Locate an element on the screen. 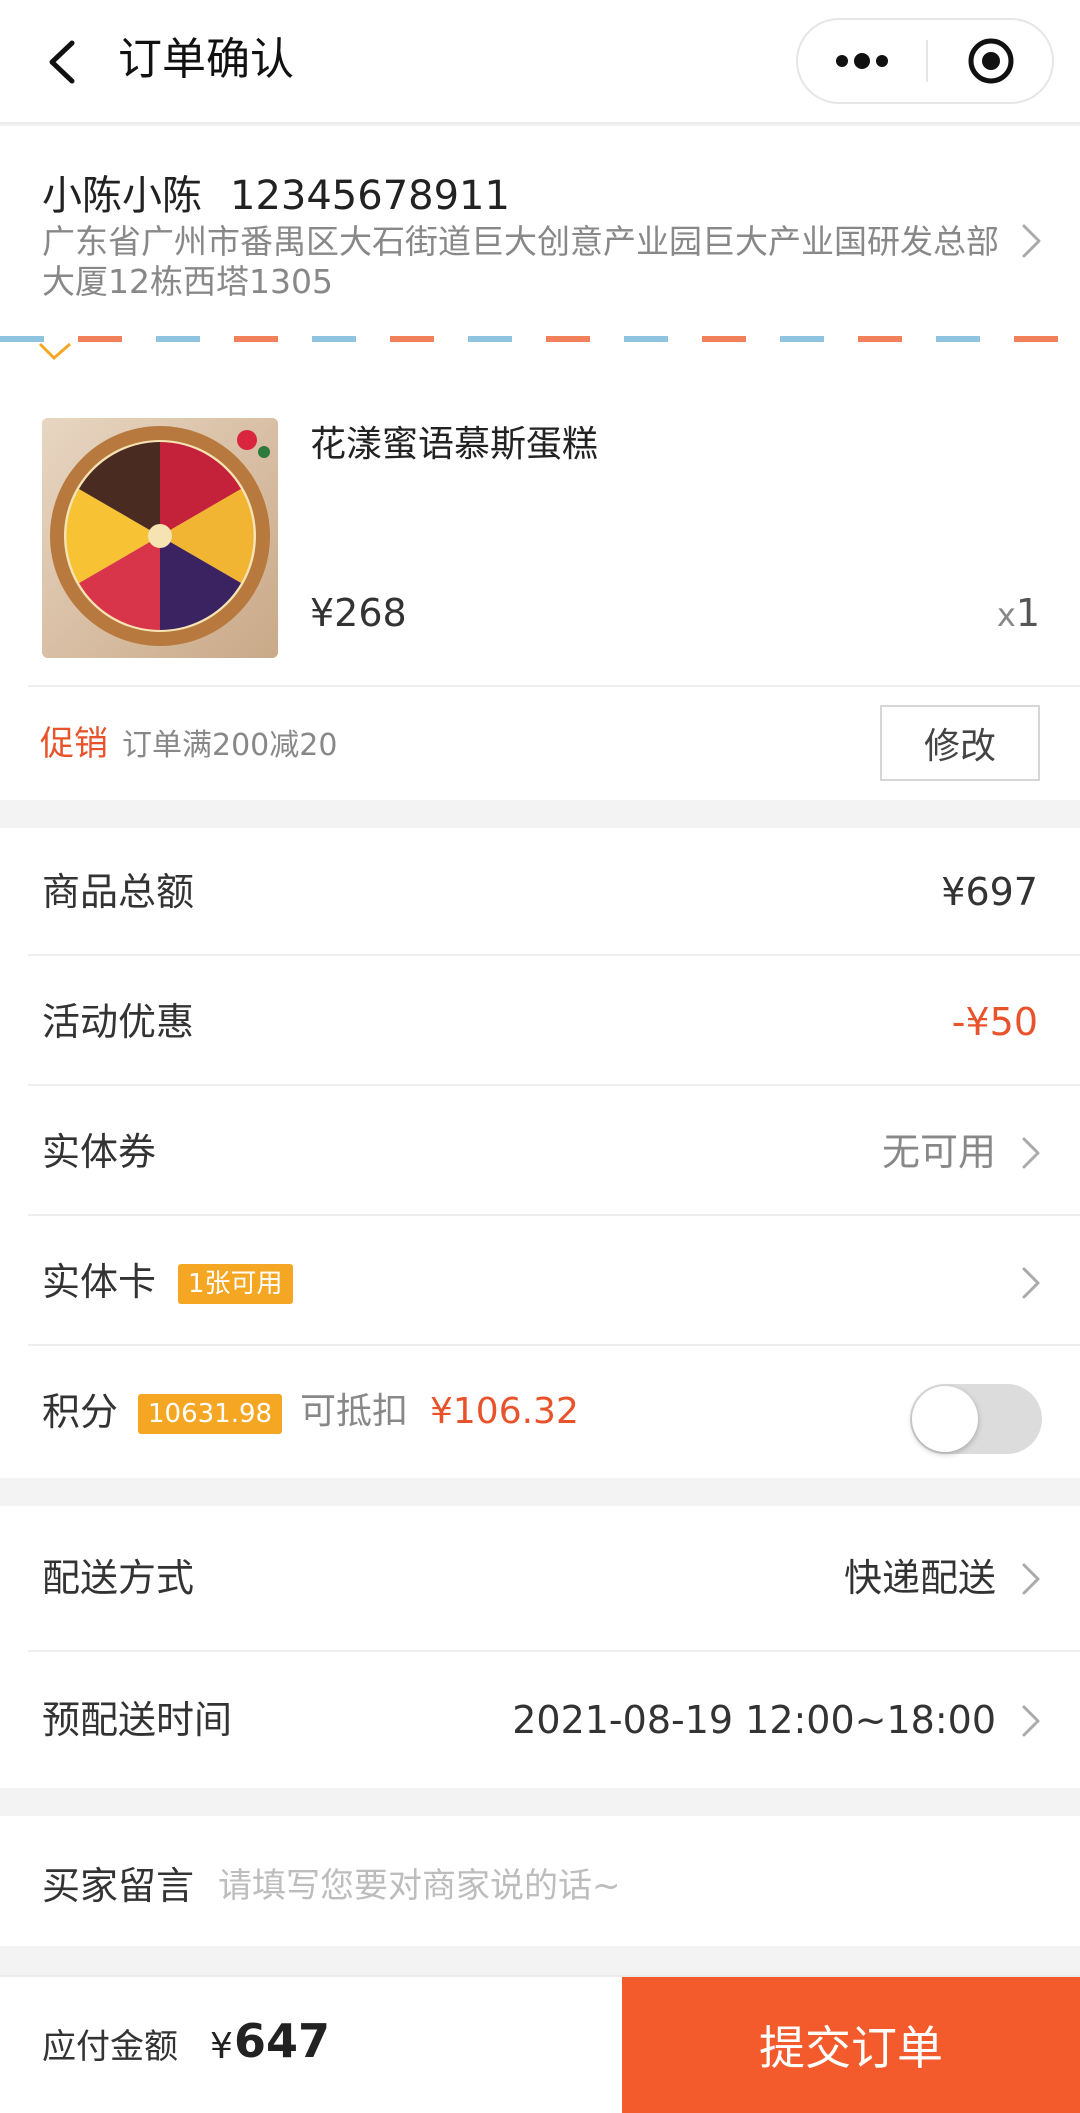 This screenshot has width=1080, height=2113. product-quantity: x1 is located at coordinates (1010, 614).